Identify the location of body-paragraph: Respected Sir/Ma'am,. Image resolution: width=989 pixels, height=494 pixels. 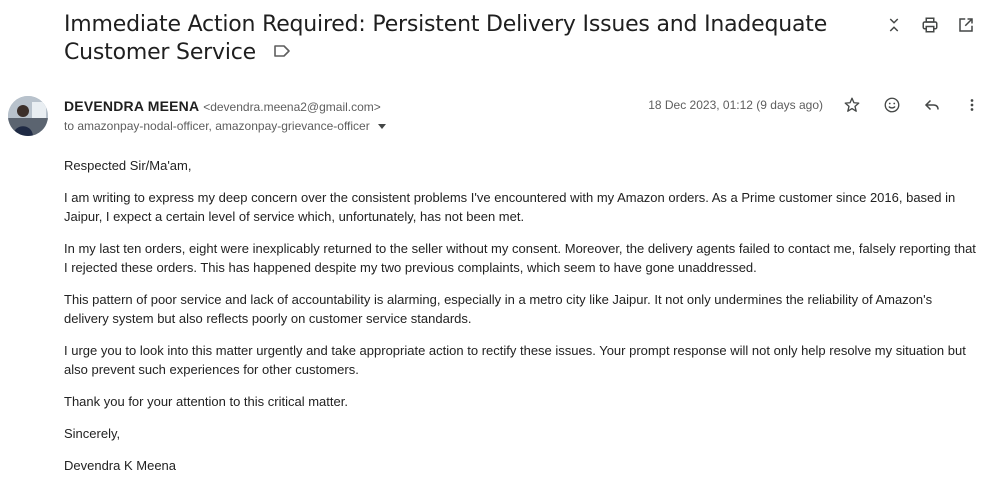
(128, 165).